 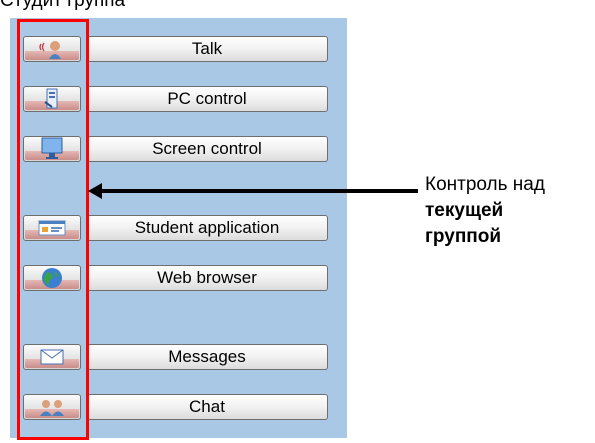 What do you see at coordinates (50, 50) in the screenshot?
I see `talk-icon` at bounding box center [50, 50].